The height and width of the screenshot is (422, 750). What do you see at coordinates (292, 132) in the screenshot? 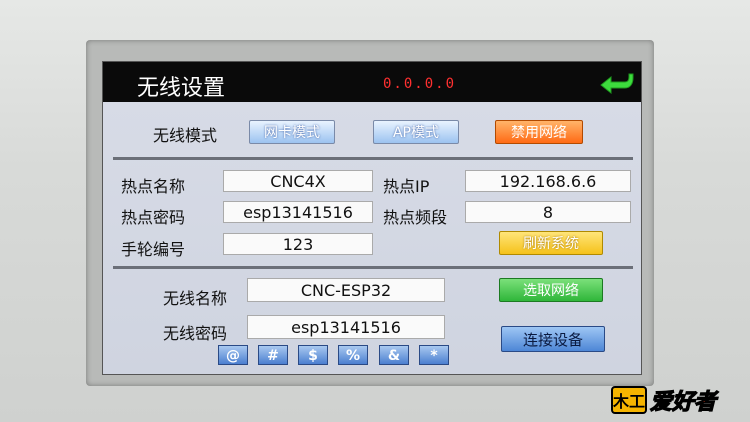
I see `nic-mode-button: 网卡模式` at bounding box center [292, 132].